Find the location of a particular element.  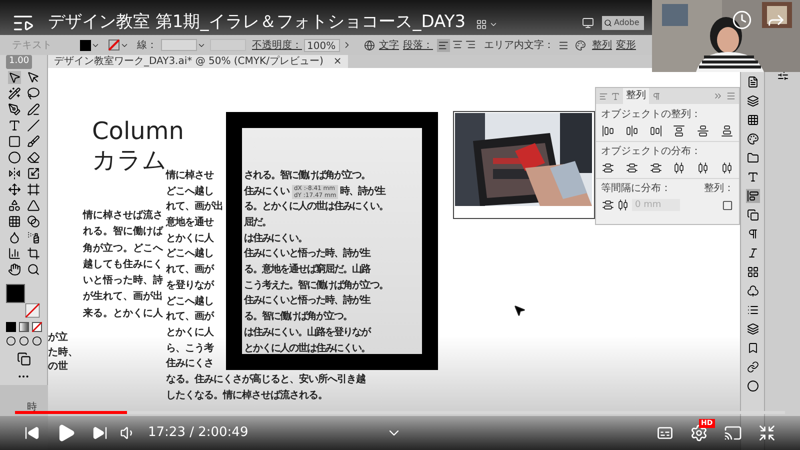

italic-icon is located at coordinates (752, 253).